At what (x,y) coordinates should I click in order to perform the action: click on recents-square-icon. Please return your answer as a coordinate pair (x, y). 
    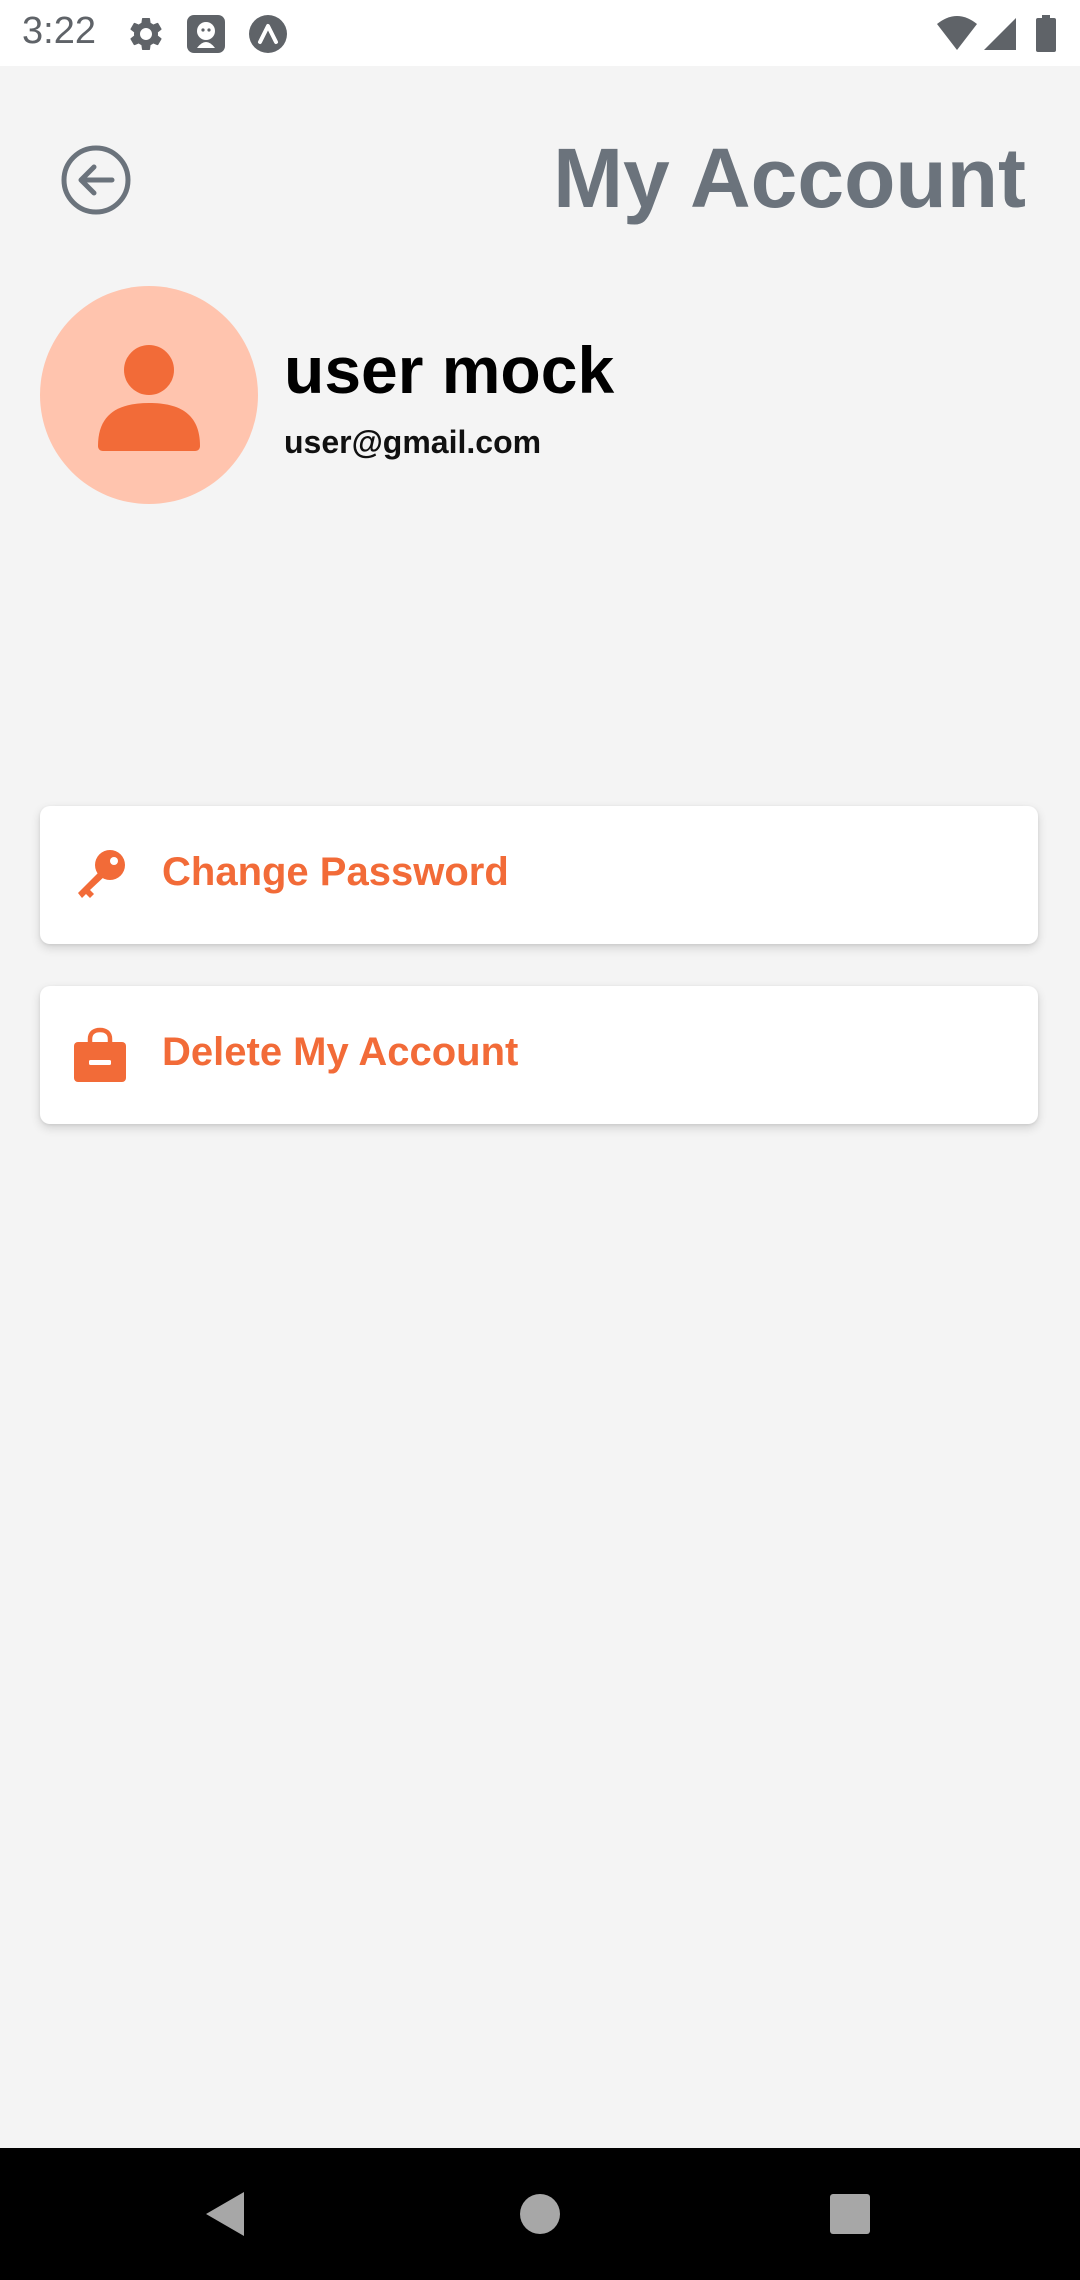
    Looking at the image, I should click on (850, 2214).